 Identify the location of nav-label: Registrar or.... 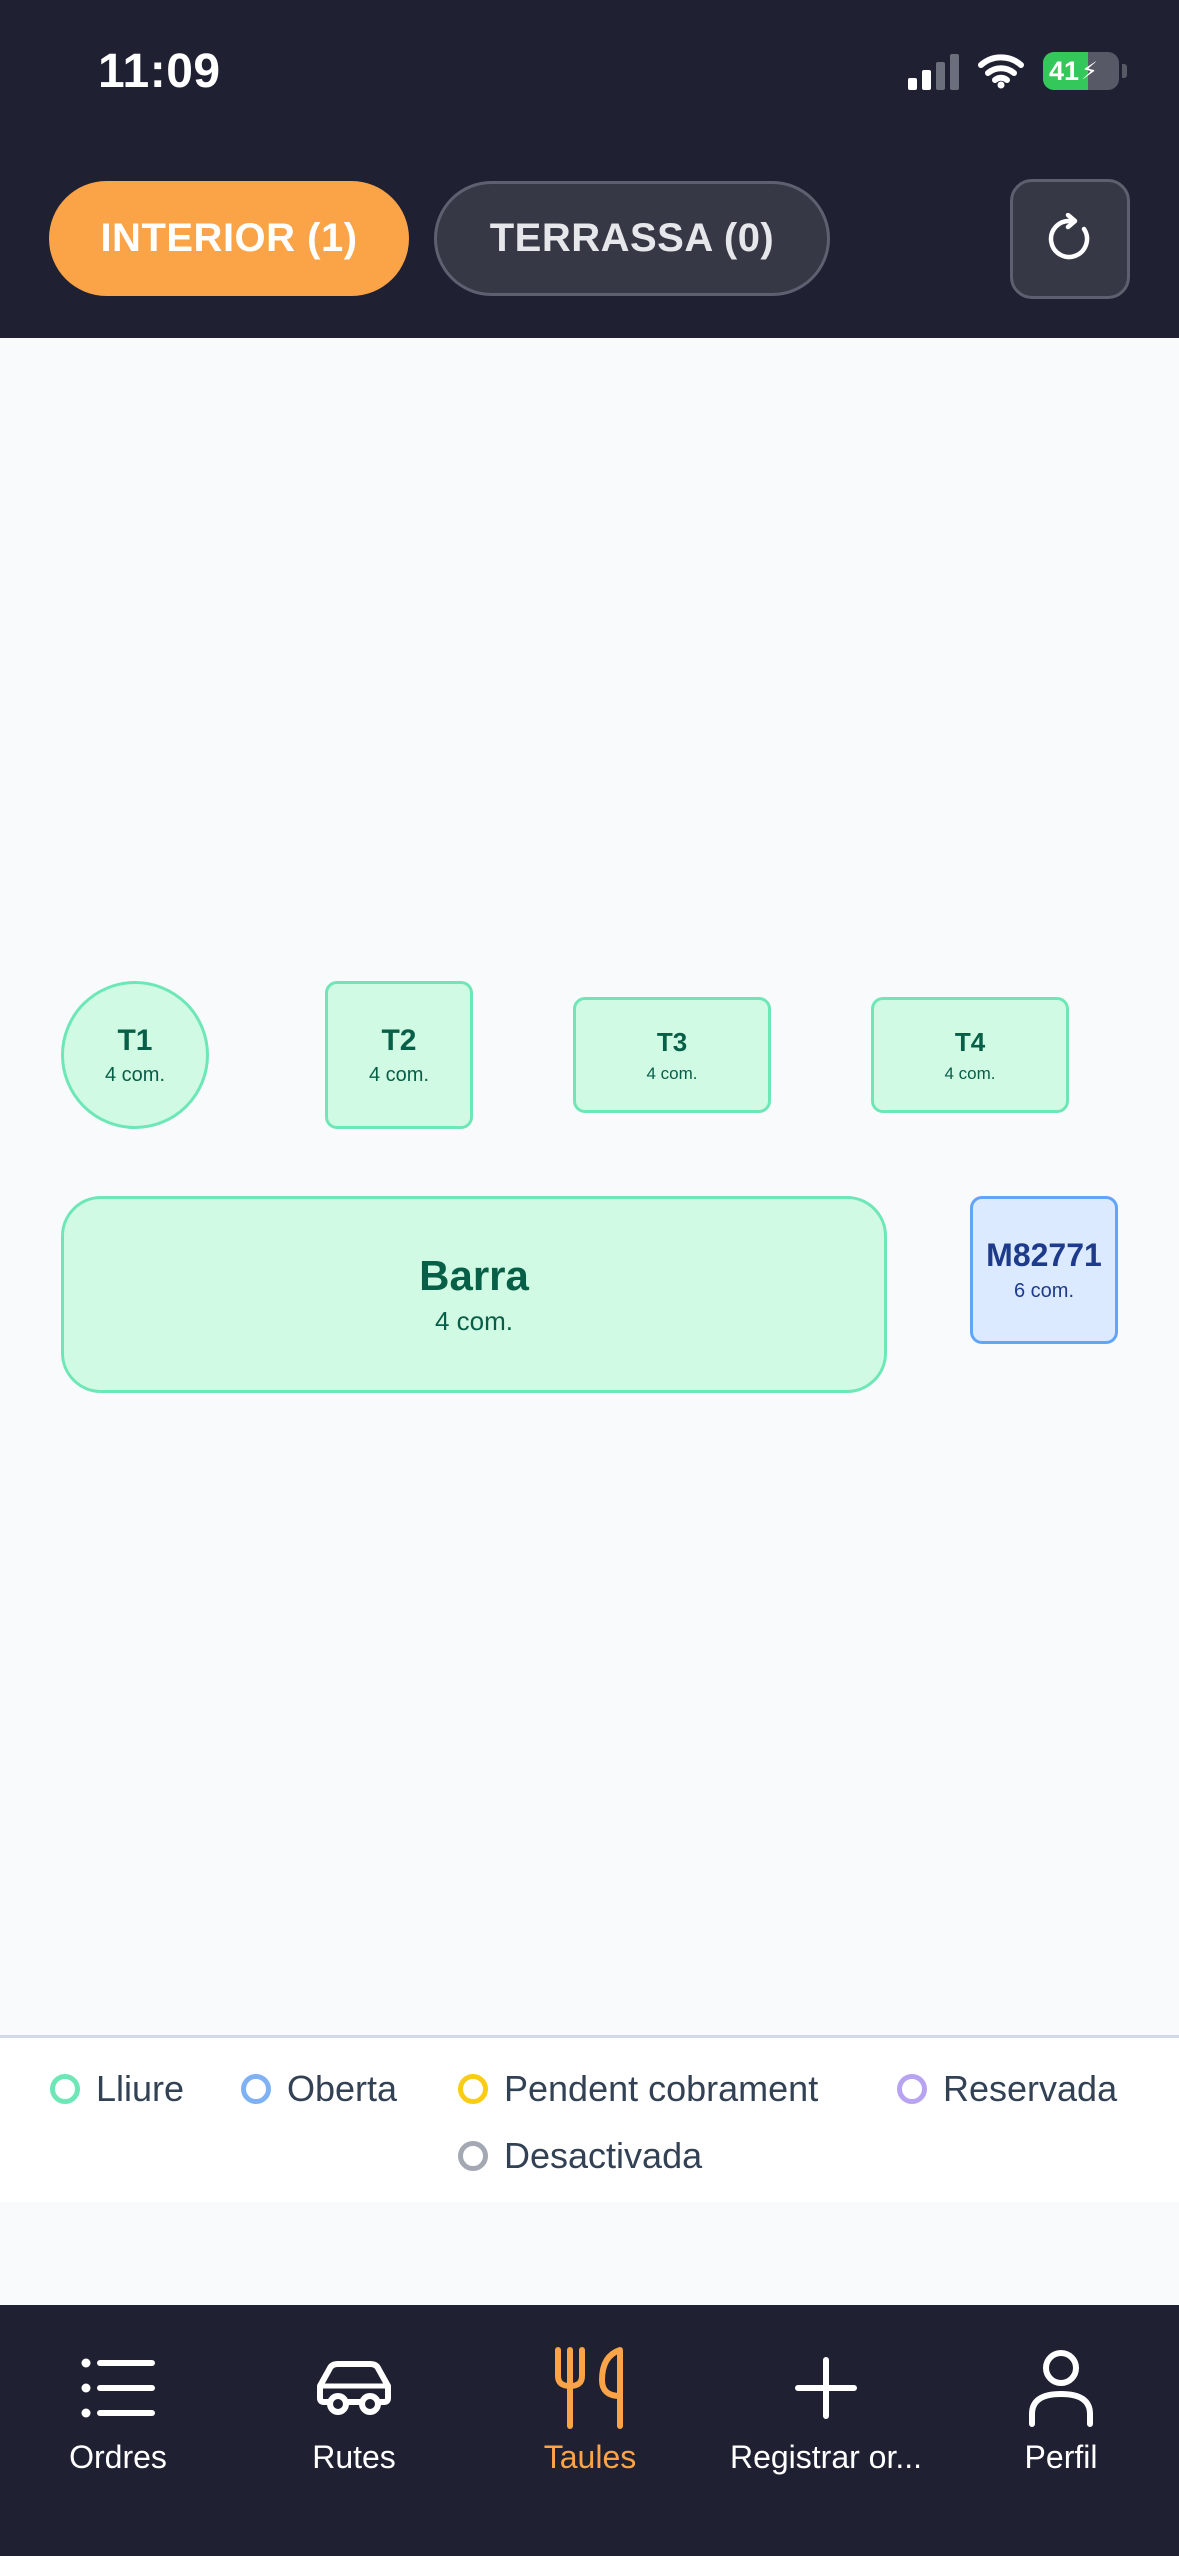
(826, 2457).